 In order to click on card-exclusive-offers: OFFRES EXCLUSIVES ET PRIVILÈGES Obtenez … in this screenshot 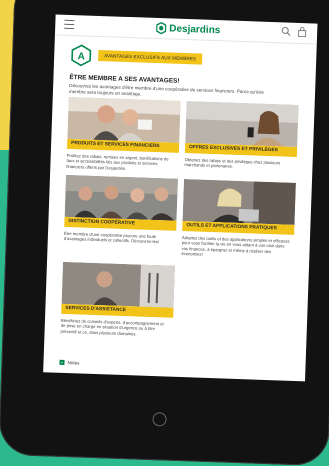, I will do `click(241, 135)`.